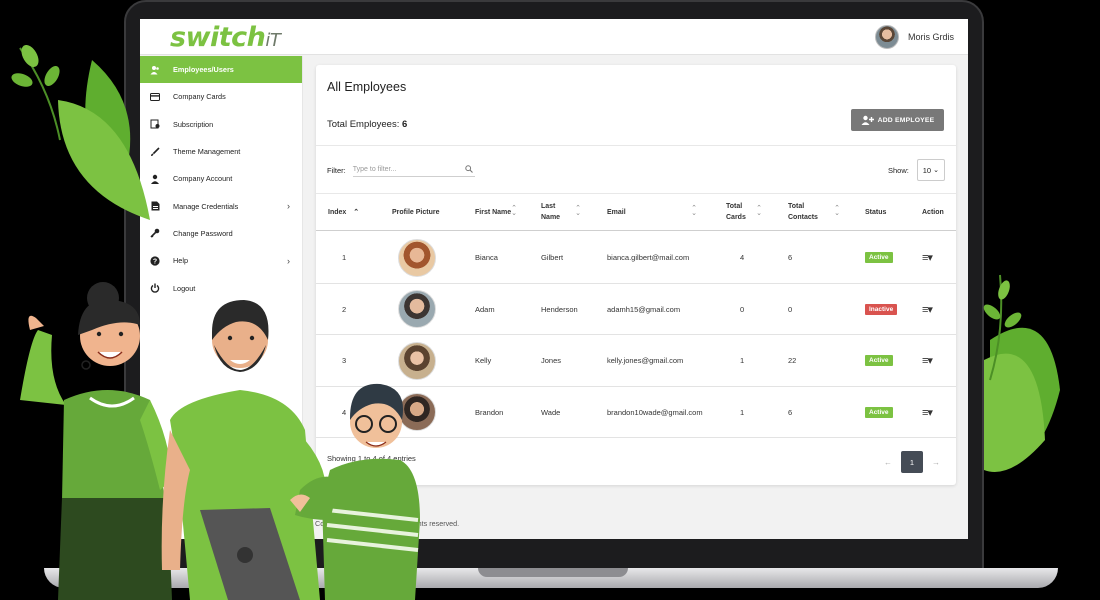 The image size is (1100, 600). What do you see at coordinates (742, 258) in the screenshot?
I see `cell-total-cards: 4` at bounding box center [742, 258].